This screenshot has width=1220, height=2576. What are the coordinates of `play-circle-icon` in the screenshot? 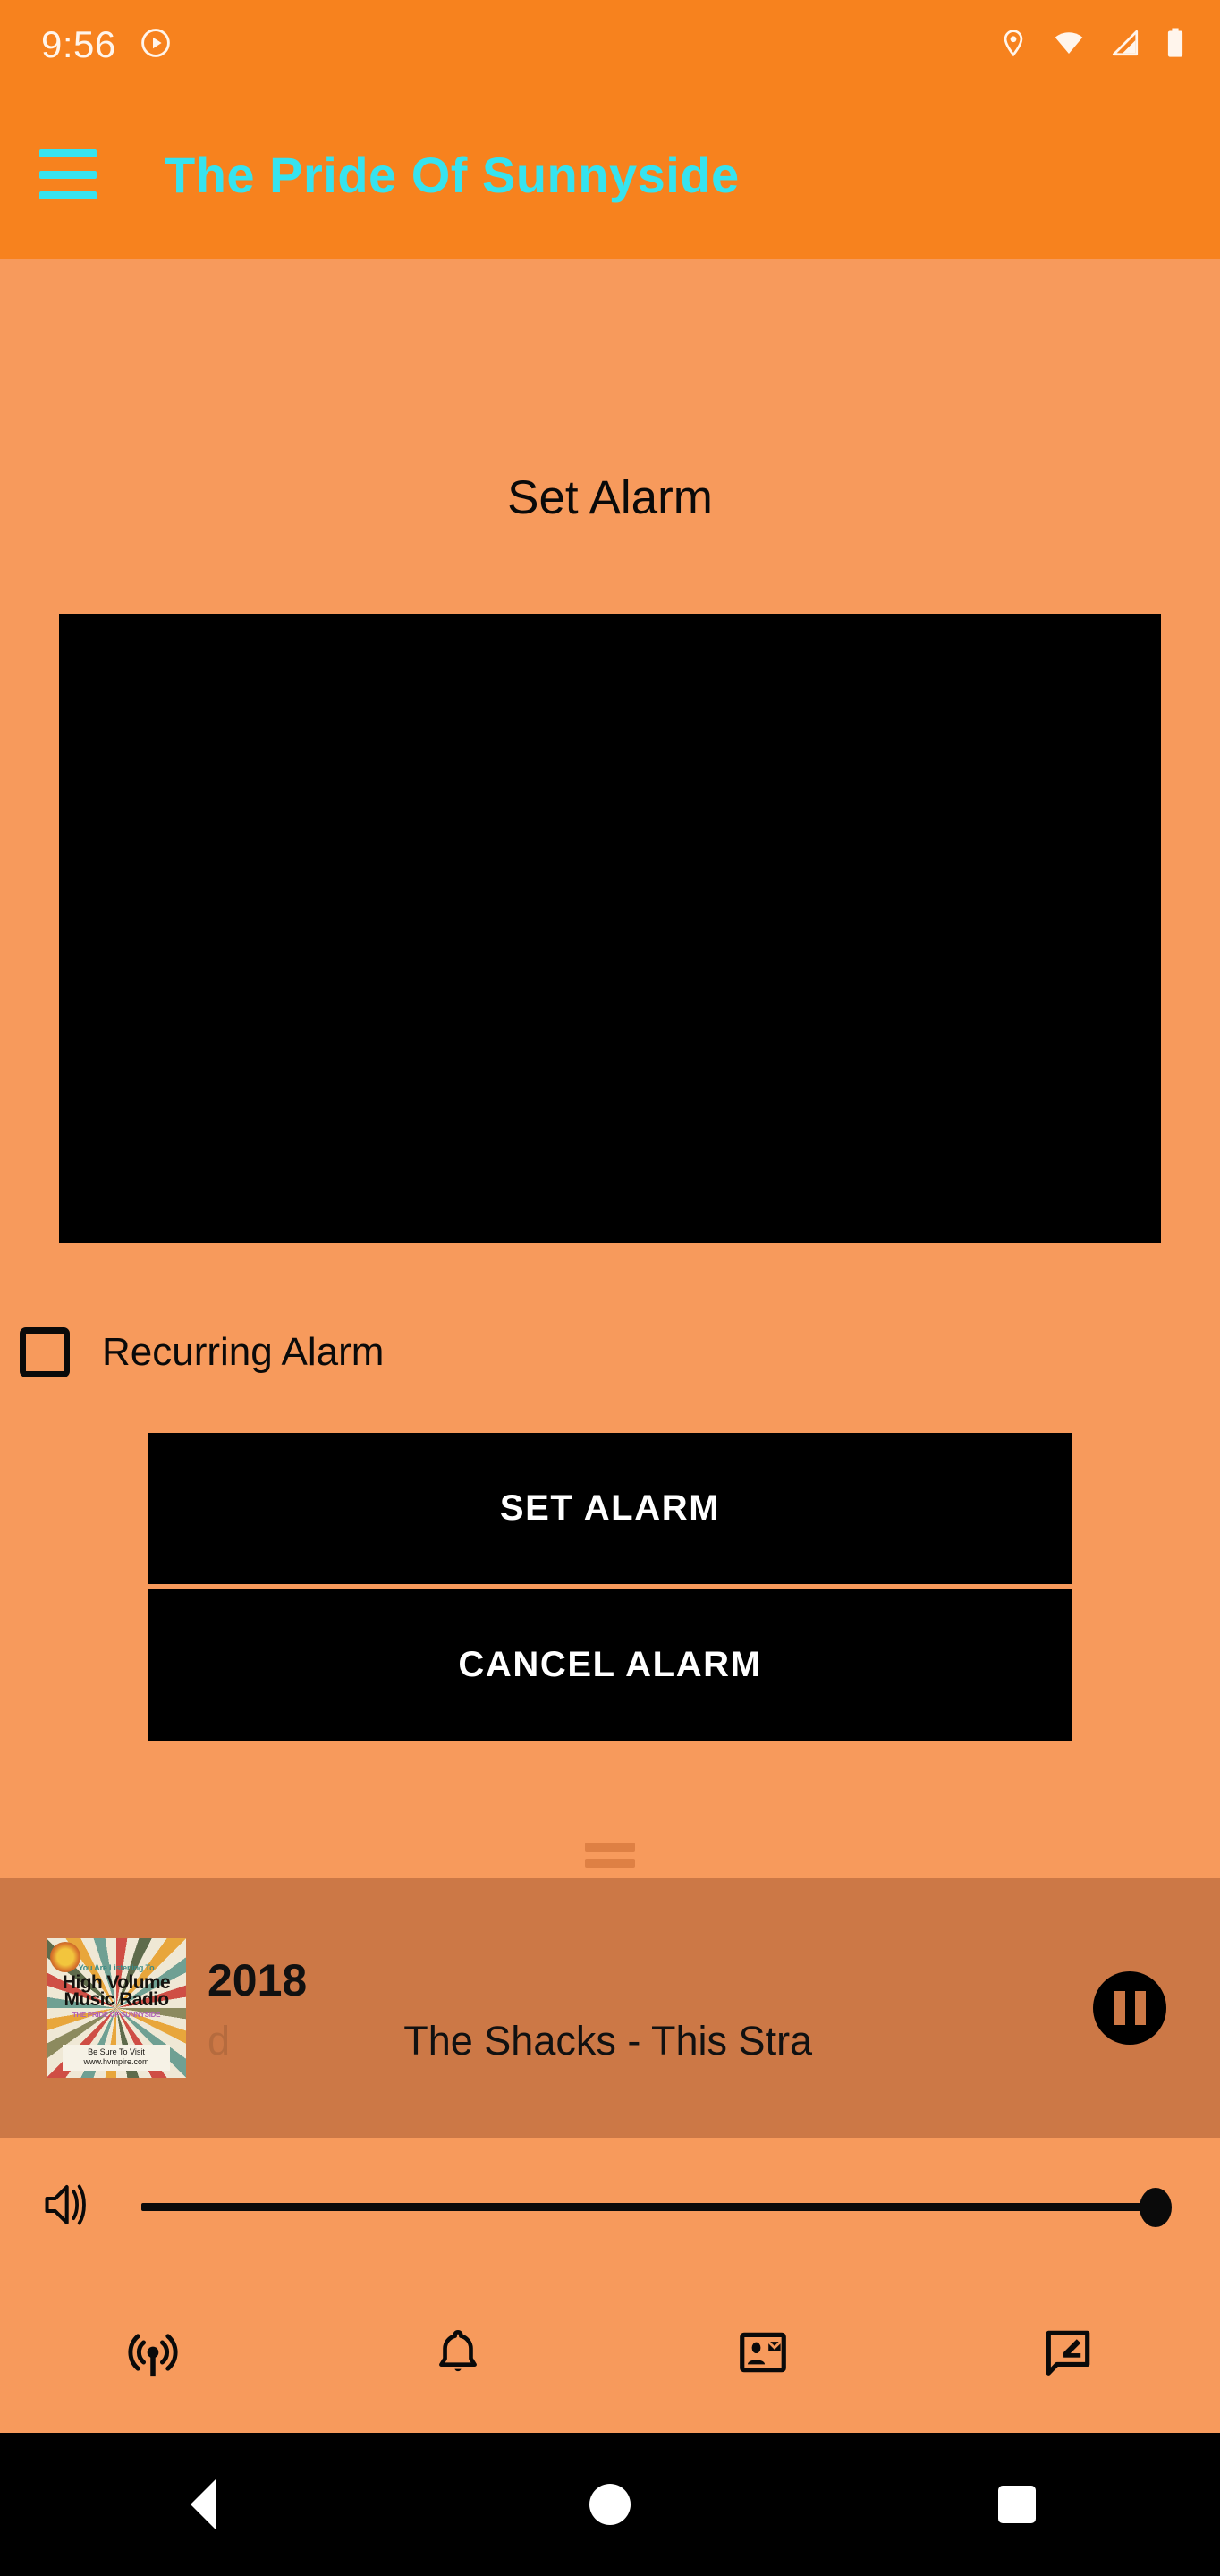 It's located at (156, 45).